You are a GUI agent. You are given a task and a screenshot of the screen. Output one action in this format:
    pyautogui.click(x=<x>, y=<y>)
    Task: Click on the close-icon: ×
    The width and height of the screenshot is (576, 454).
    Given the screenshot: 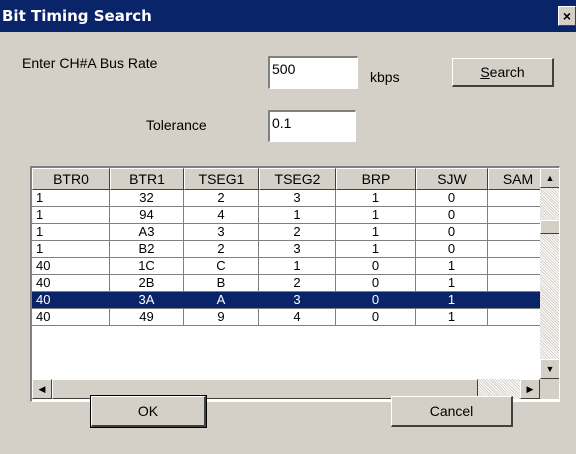 What is the action you would take?
    pyautogui.click(x=567, y=16)
    